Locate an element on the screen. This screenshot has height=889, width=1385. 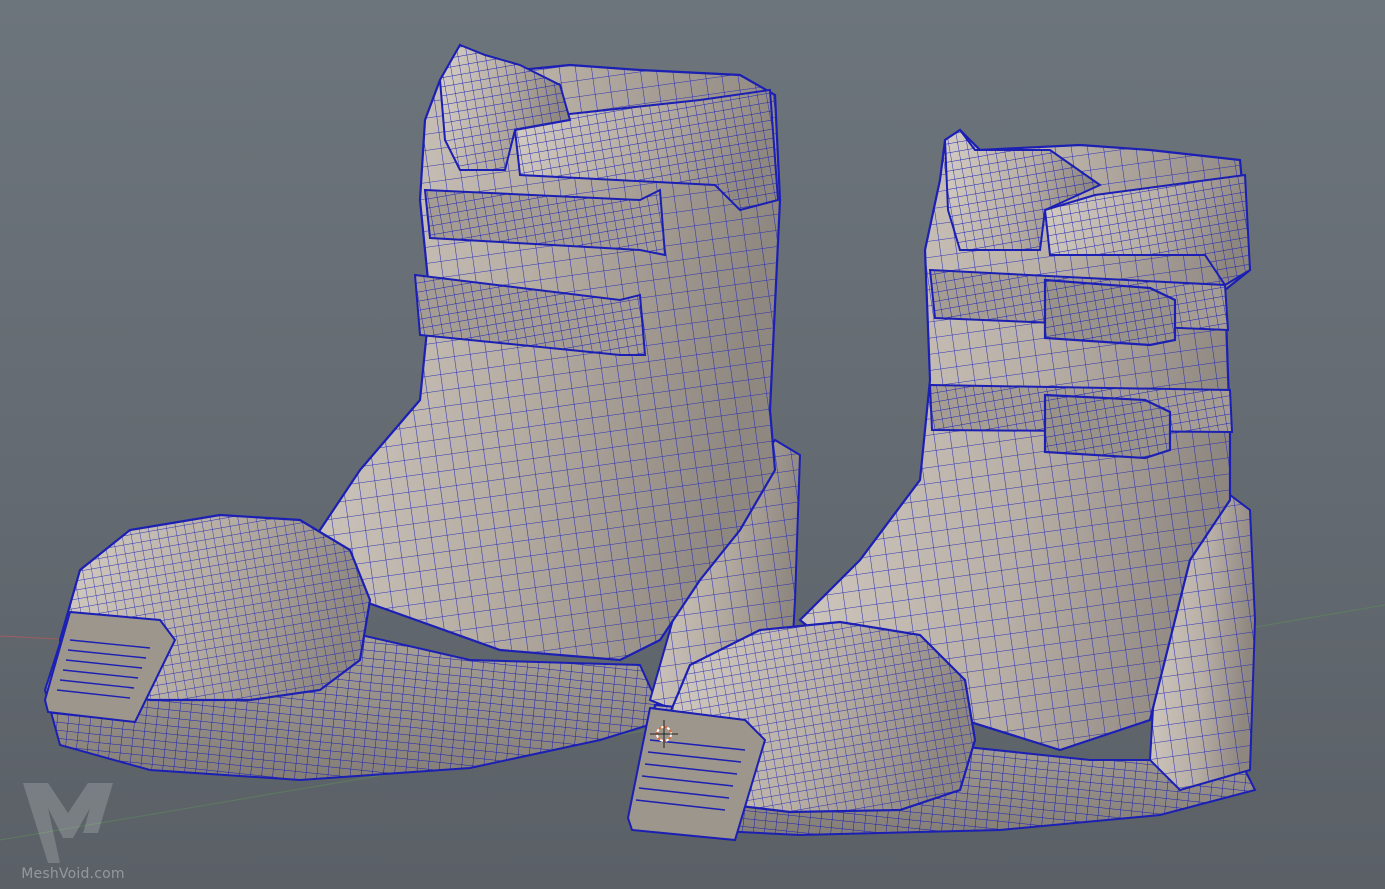
watermark: MeshVoid.com is located at coordinates (73, 833).